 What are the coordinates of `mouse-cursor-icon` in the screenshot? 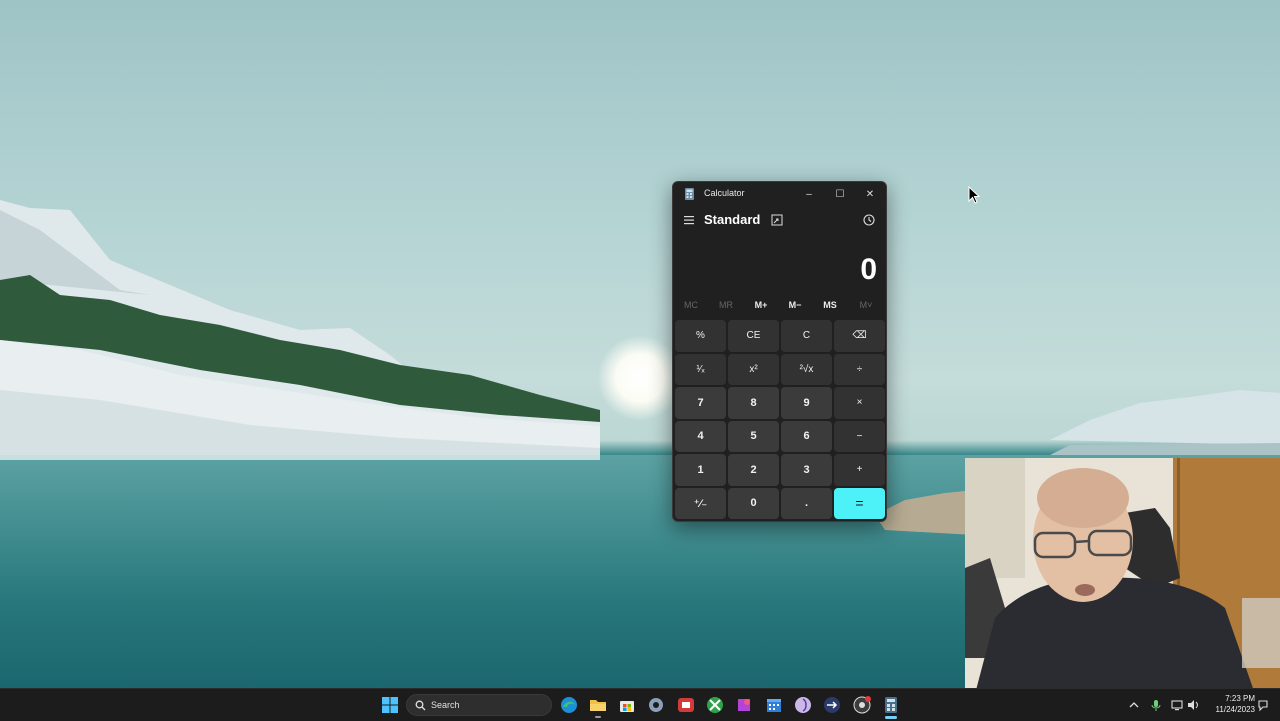 It's located at (974, 195).